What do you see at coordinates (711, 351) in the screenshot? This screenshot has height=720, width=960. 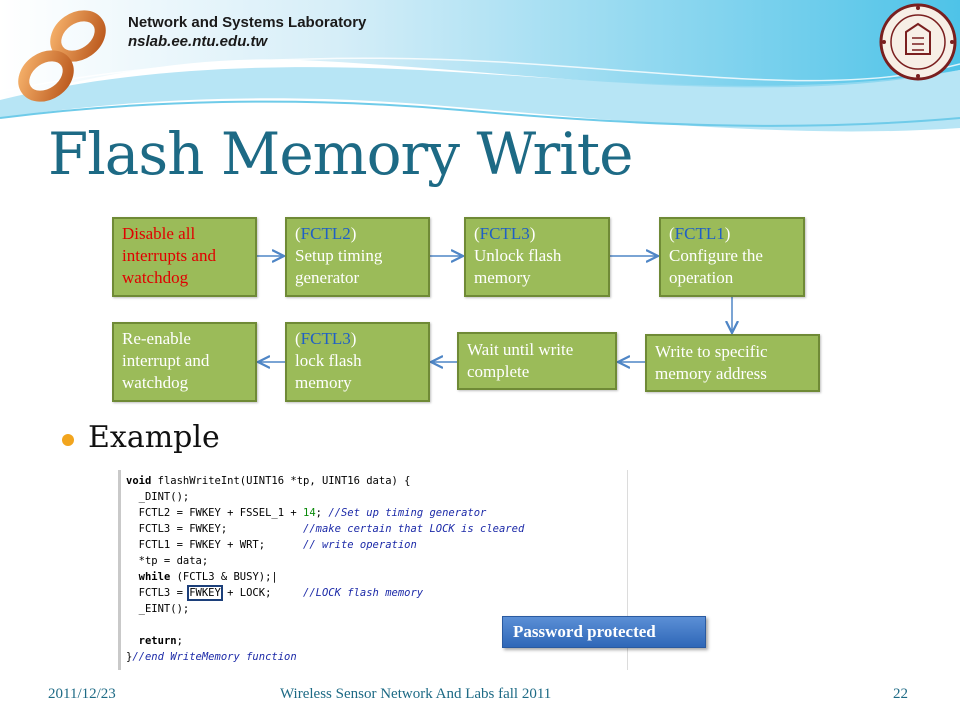 I see `box-line: Write to specific` at bounding box center [711, 351].